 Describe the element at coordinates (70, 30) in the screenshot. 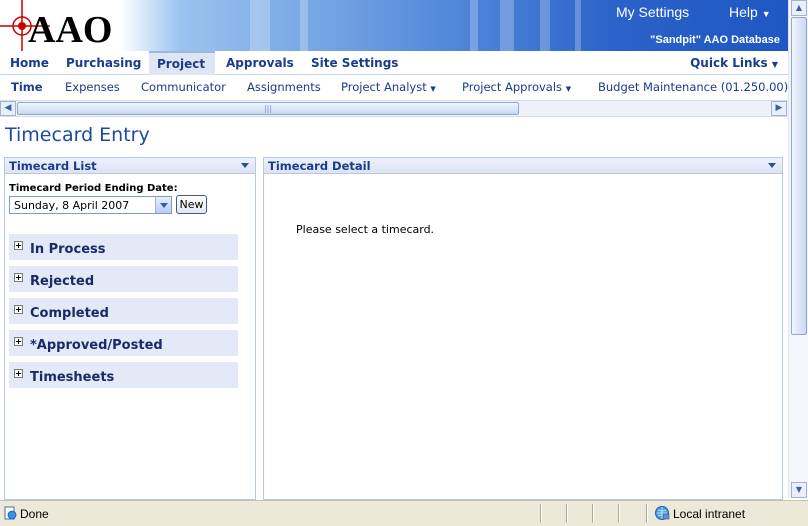

I see `logo-text: AAO` at that location.